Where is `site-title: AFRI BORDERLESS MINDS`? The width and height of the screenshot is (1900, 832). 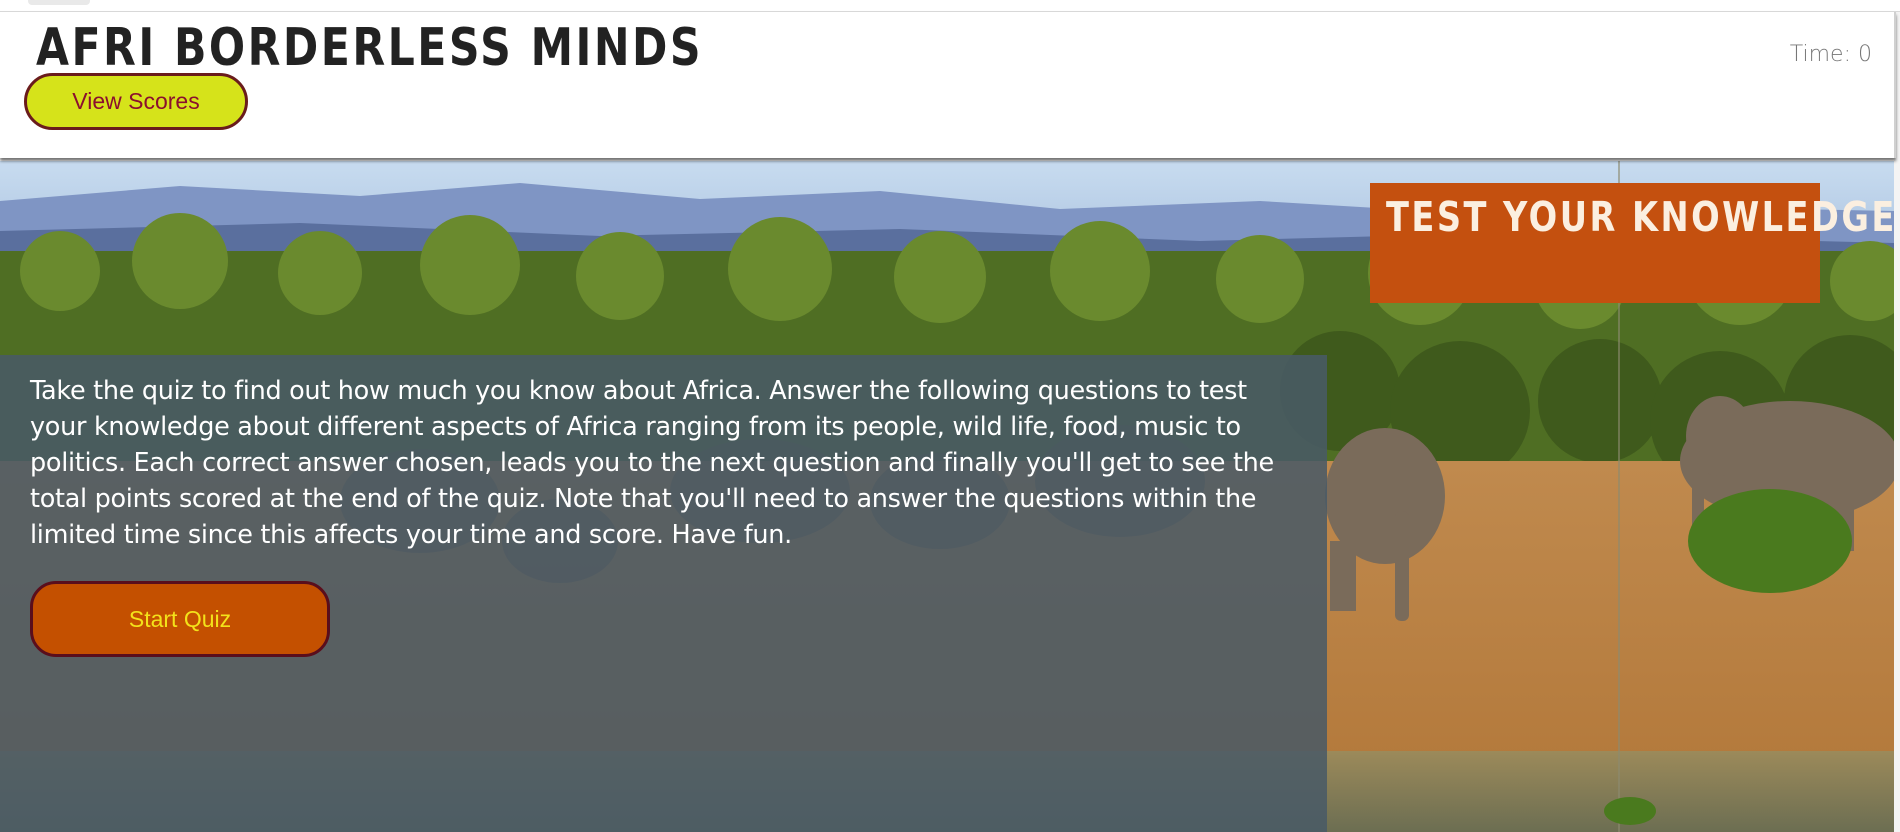
site-title: AFRI BORDERLESS MINDS is located at coordinates (370, 48).